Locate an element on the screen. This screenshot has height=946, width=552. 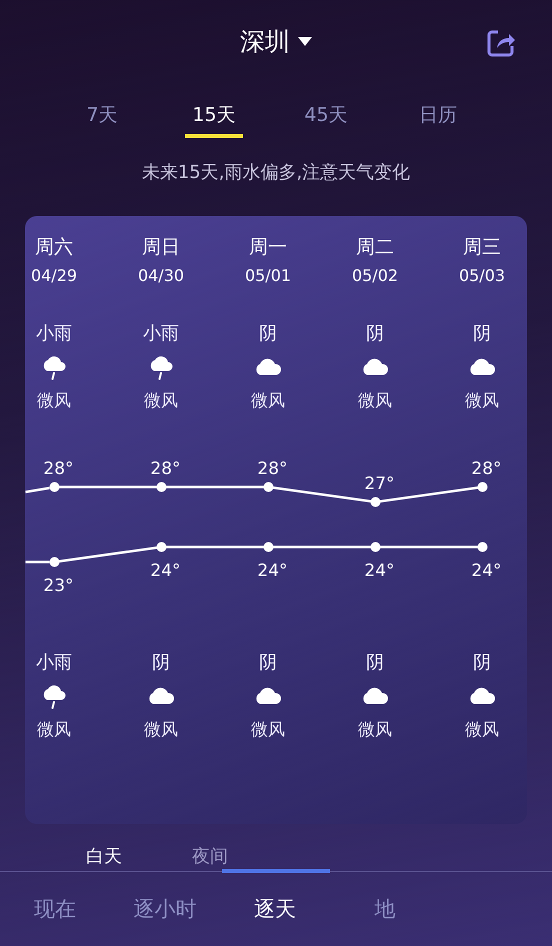
weekday-label: 周六 is located at coordinates (53, 247).